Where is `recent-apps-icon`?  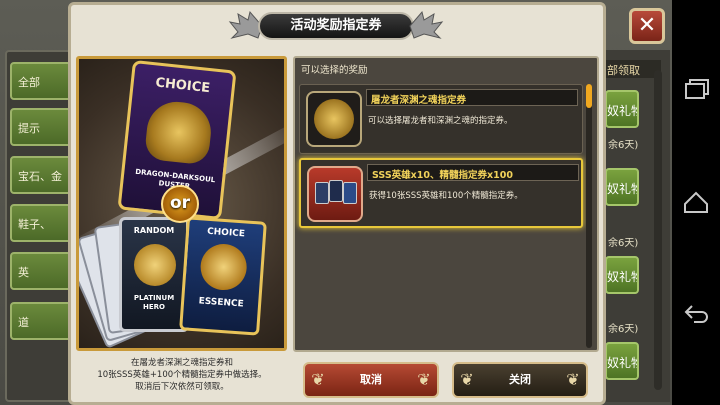 recent-apps-icon is located at coordinates (696, 90).